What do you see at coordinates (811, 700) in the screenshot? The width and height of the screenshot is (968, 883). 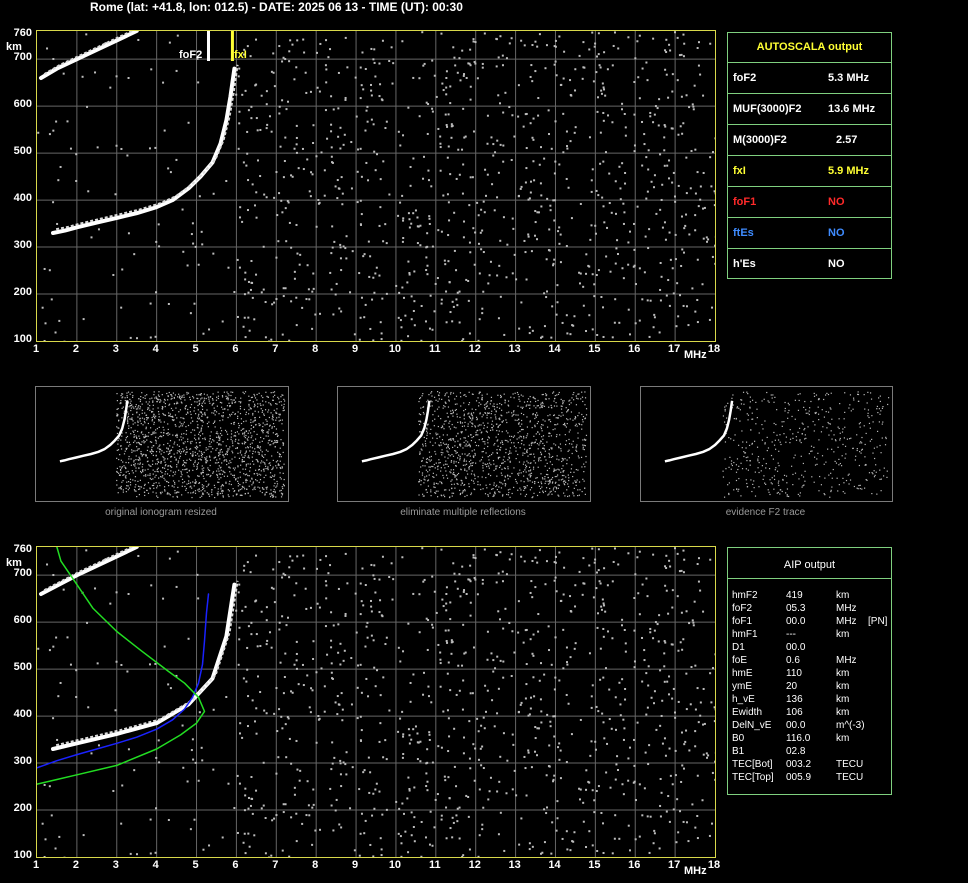 I see `aip-row: h_vE 136 km` at bounding box center [811, 700].